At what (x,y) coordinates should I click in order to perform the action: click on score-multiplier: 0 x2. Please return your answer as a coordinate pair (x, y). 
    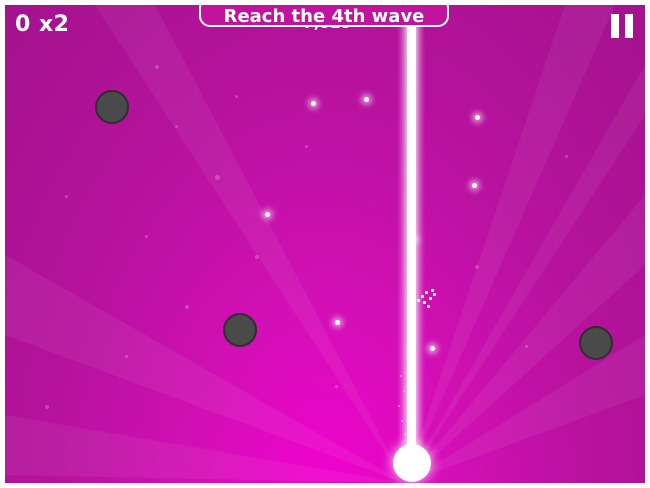
    Looking at the image, I should click on (42, 24).